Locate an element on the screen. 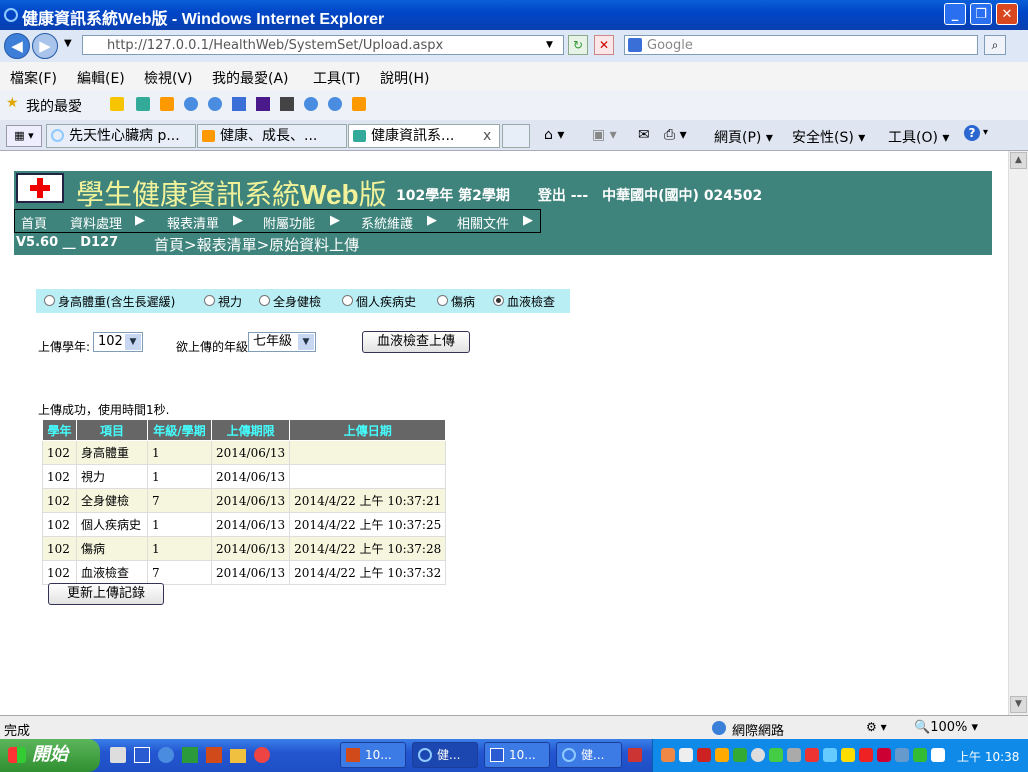 This screenshot has height=772, width=1028. stop-icon: ✕ is located at coordinates (604, 45).